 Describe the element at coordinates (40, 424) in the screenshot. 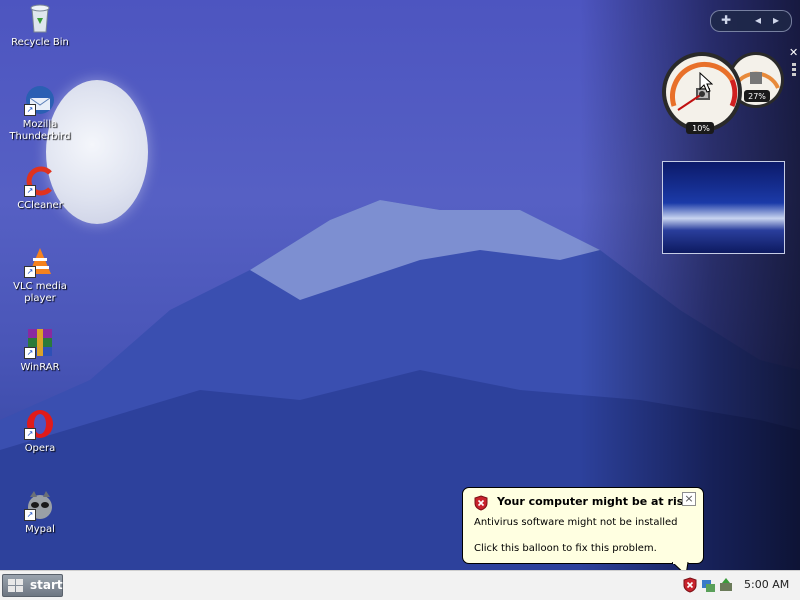

I see `opera-icon: ↗` at that location.